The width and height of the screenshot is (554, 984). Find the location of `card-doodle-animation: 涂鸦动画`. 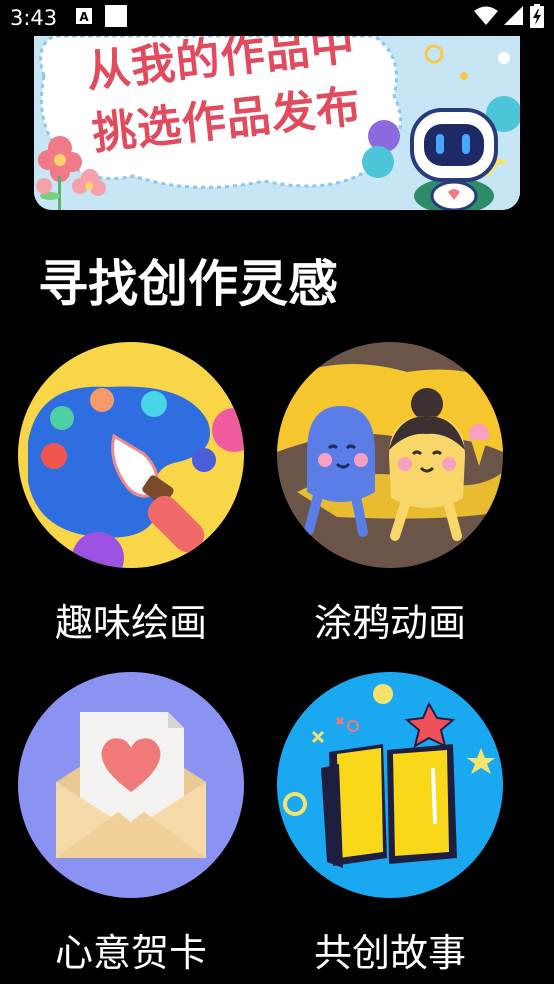

card-doodle-animation: 涂鸦动画 is located at coordinates (390, 494).